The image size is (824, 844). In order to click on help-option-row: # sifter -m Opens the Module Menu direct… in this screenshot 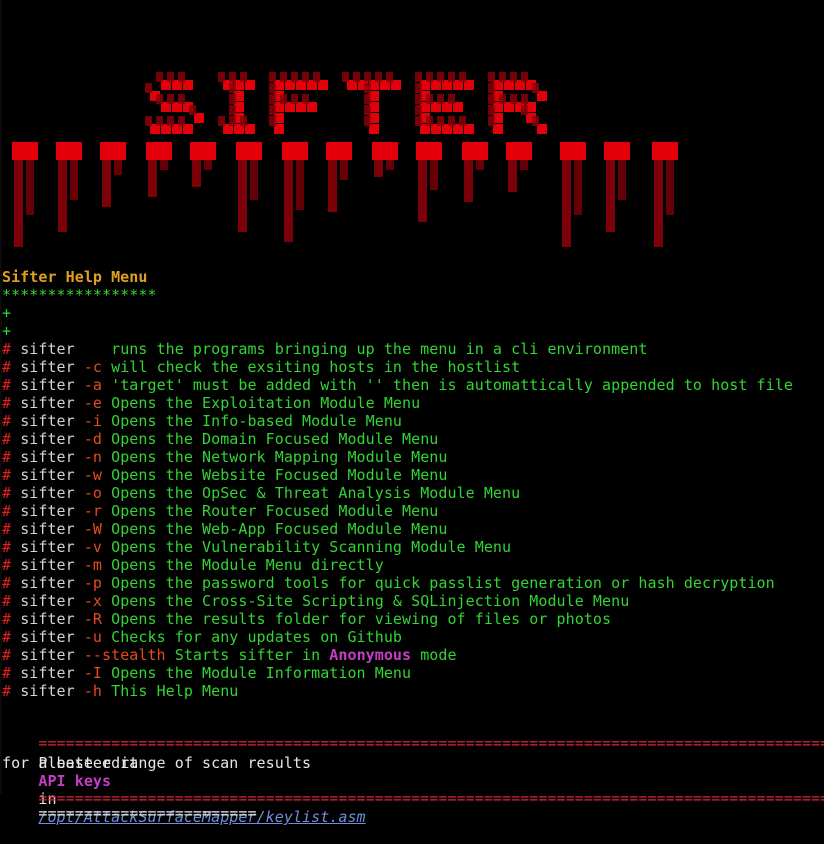, I will do `click(193, 565)`.